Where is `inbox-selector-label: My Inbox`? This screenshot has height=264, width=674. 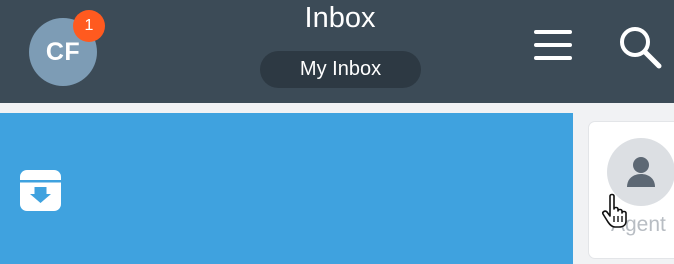
inbox-selector-label: My Inbox is located at coordinates (340, 69).